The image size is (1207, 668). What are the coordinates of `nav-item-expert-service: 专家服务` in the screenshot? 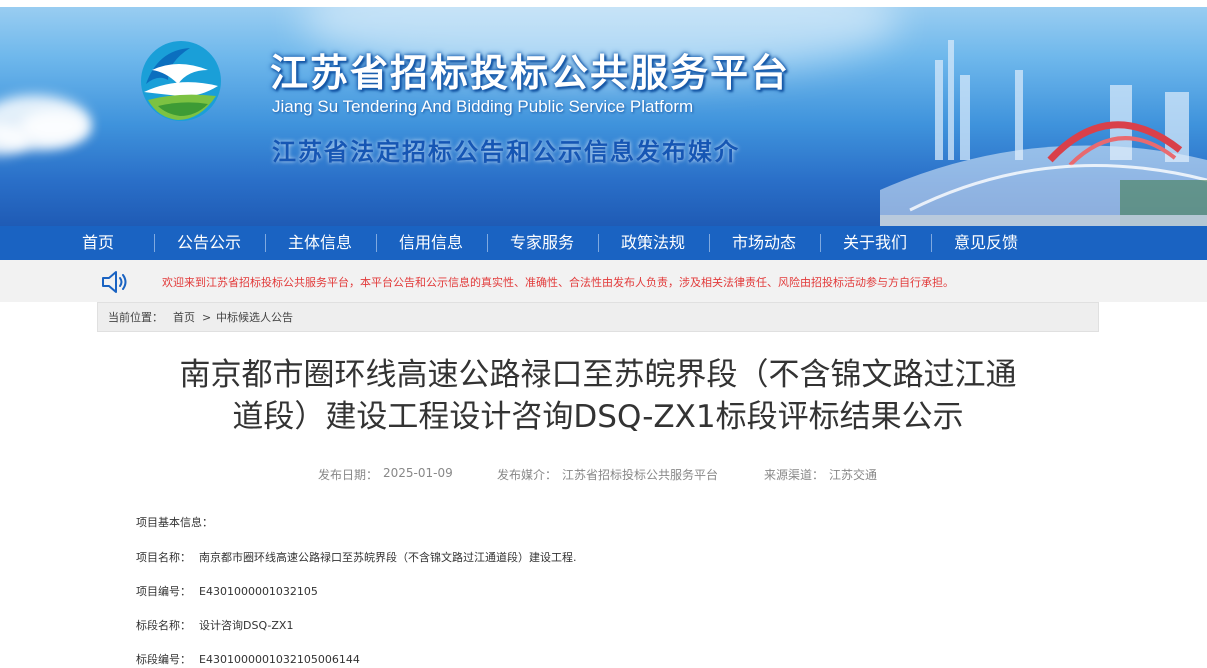 It's located at (542, 243).